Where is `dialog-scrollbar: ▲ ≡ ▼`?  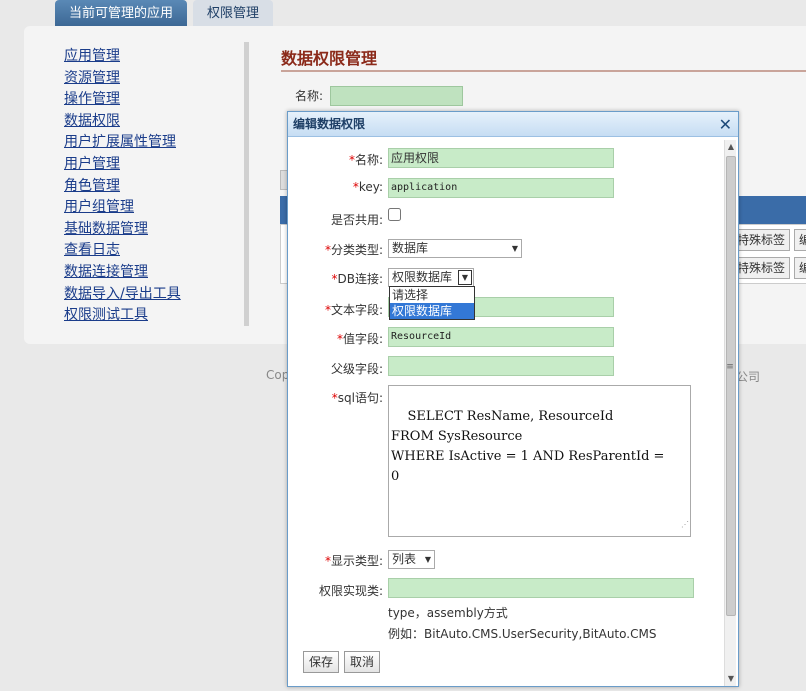 dialog-scrollbar: ▲ ≡ ▼ is located at coordinates (730, 413).